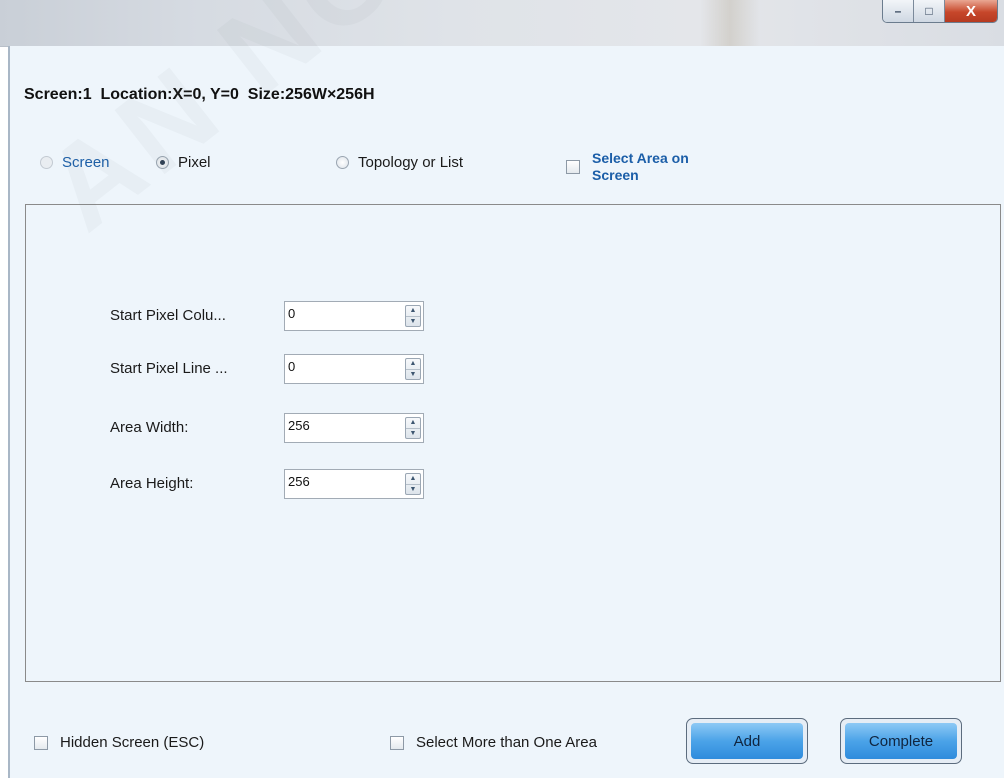  Describe the element at coordinates (149, 427) in the screenshot. I see `area-width-label: Area Width:` at that location.